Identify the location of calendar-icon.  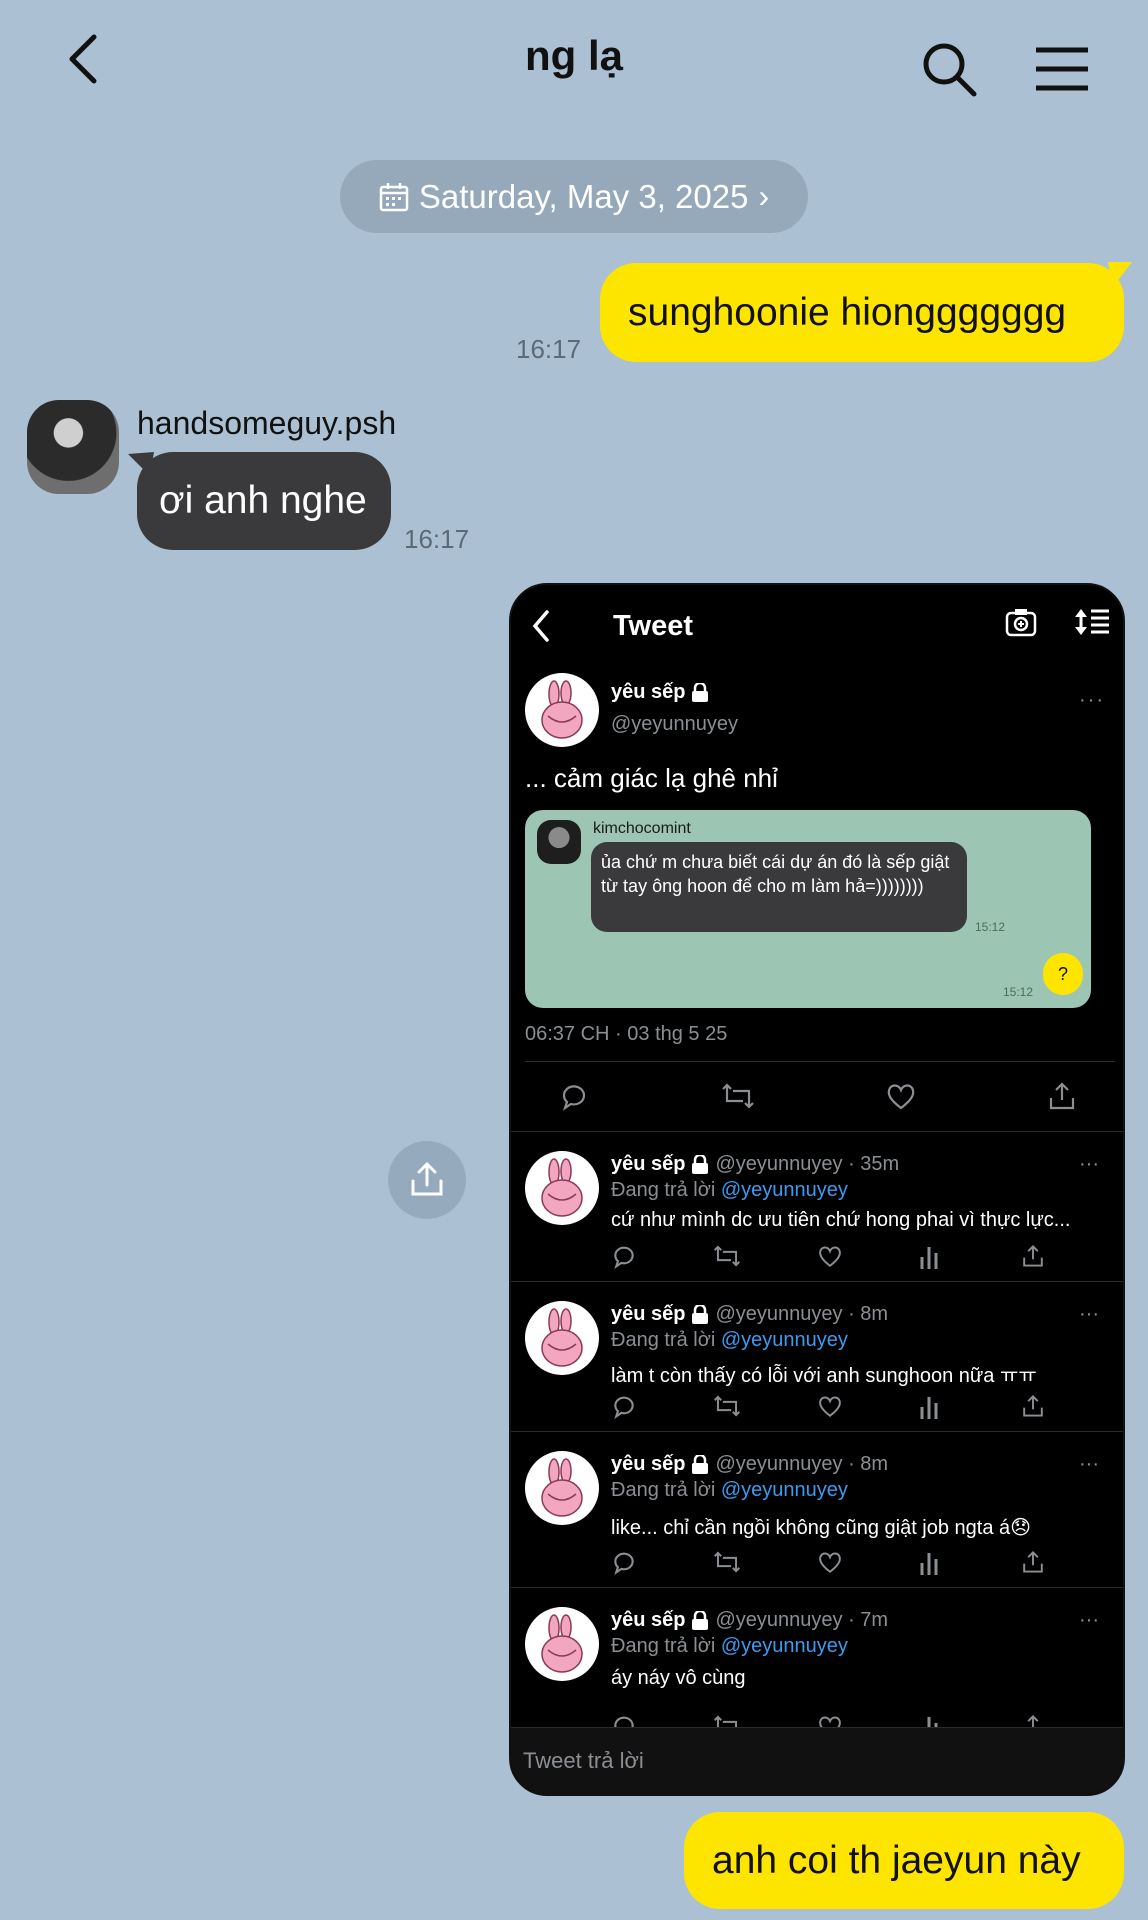
(394, 196).